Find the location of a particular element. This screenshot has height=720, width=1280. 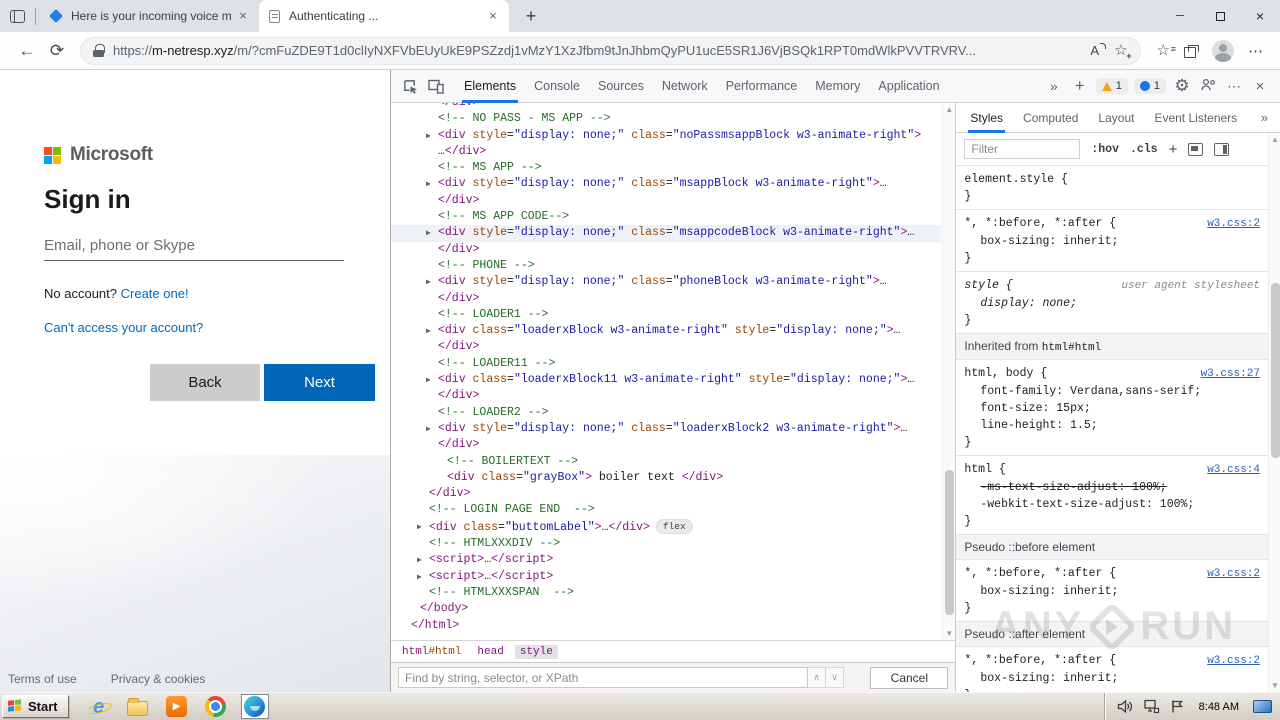

sidebar-tab-event-listeners: Event Listeners is located at coordinates (1195, 118).